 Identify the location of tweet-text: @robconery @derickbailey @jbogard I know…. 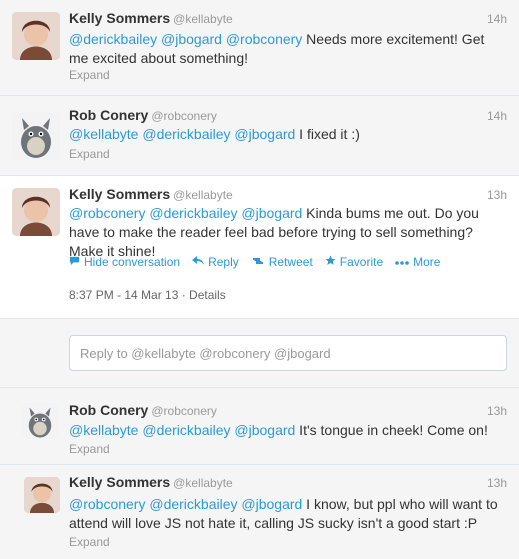
(283, 513).